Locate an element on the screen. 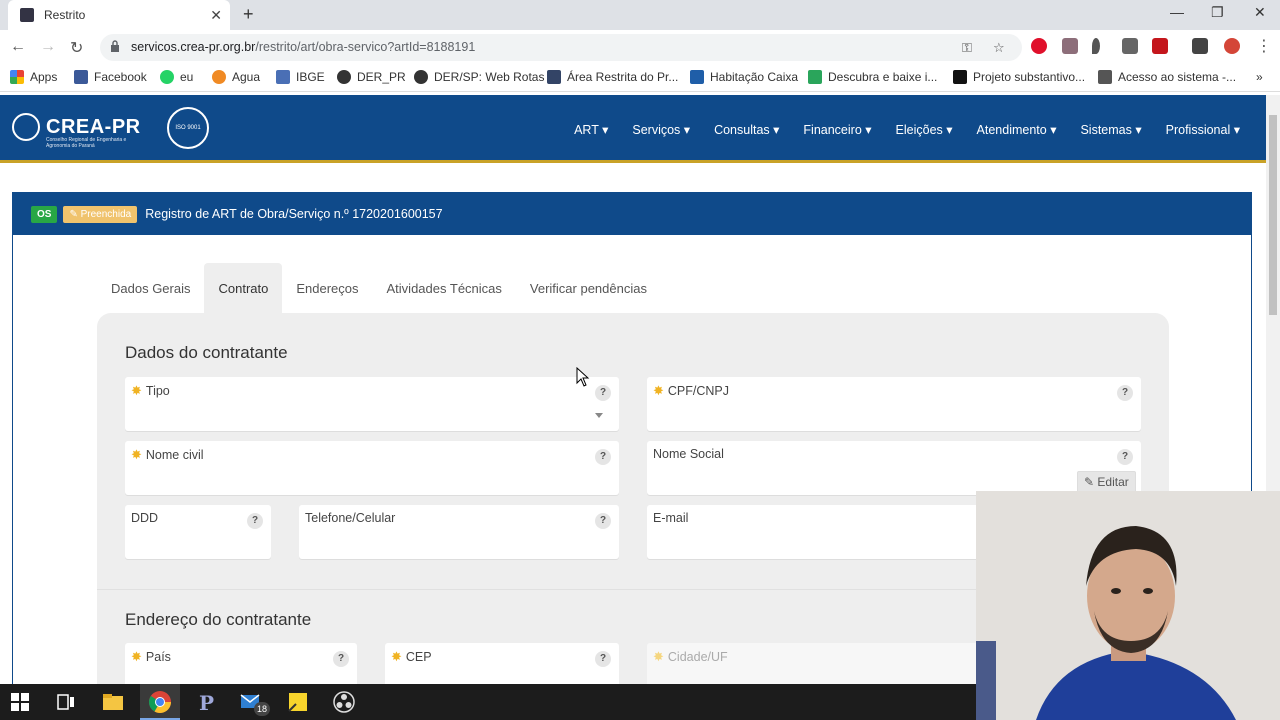 This screenshot has height=720, width=1280. windows-taskbar: P 18 is located at coordinates (488, 702).